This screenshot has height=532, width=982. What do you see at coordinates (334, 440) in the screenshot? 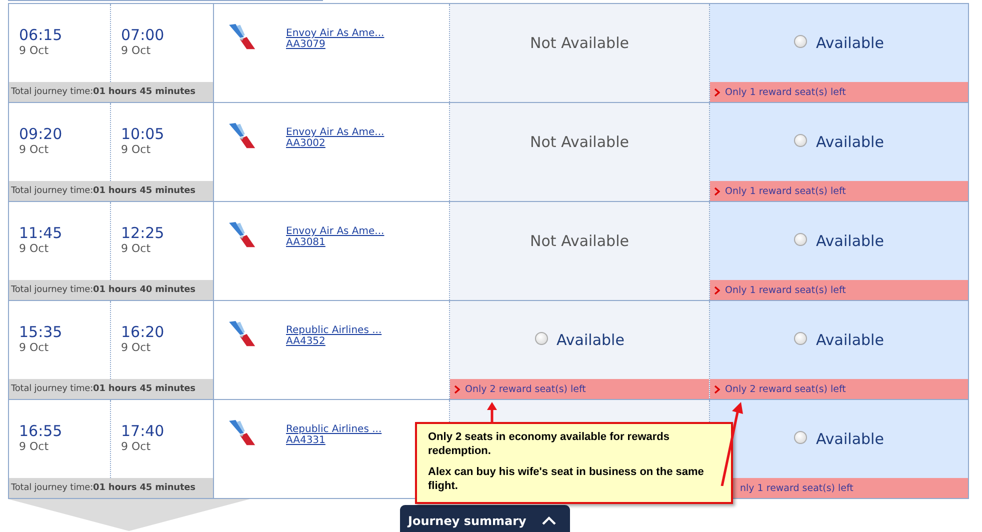
I see `flight-number-link: AA4331` at bounding box center [334, 440].